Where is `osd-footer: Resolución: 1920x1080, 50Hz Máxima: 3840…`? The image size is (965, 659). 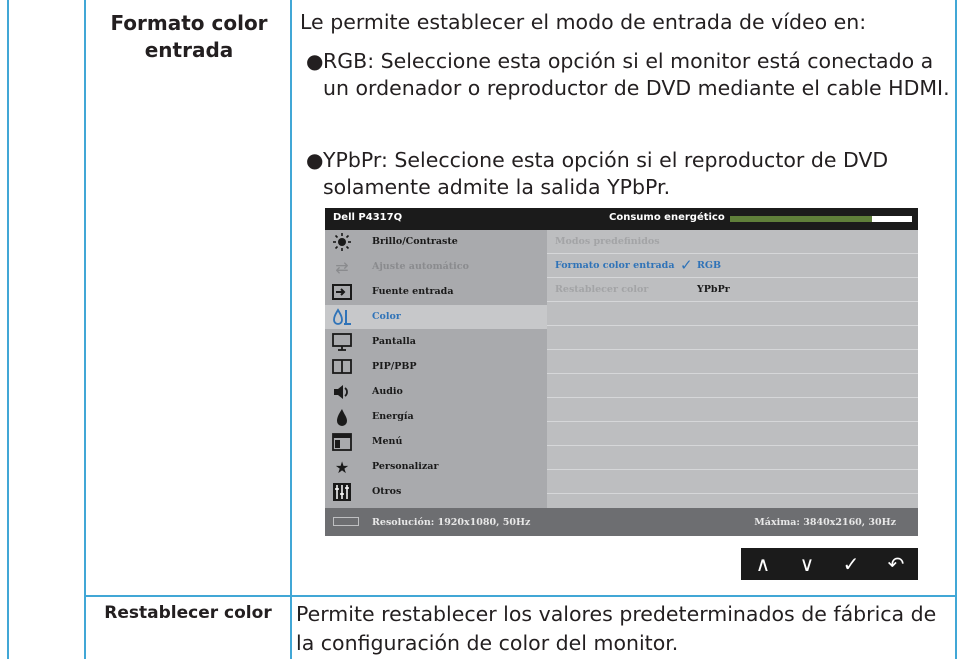 osd-footer: Resolución: 1920x1080, 50Hz Máxima: 3840… is located at coordinates (621, 522).